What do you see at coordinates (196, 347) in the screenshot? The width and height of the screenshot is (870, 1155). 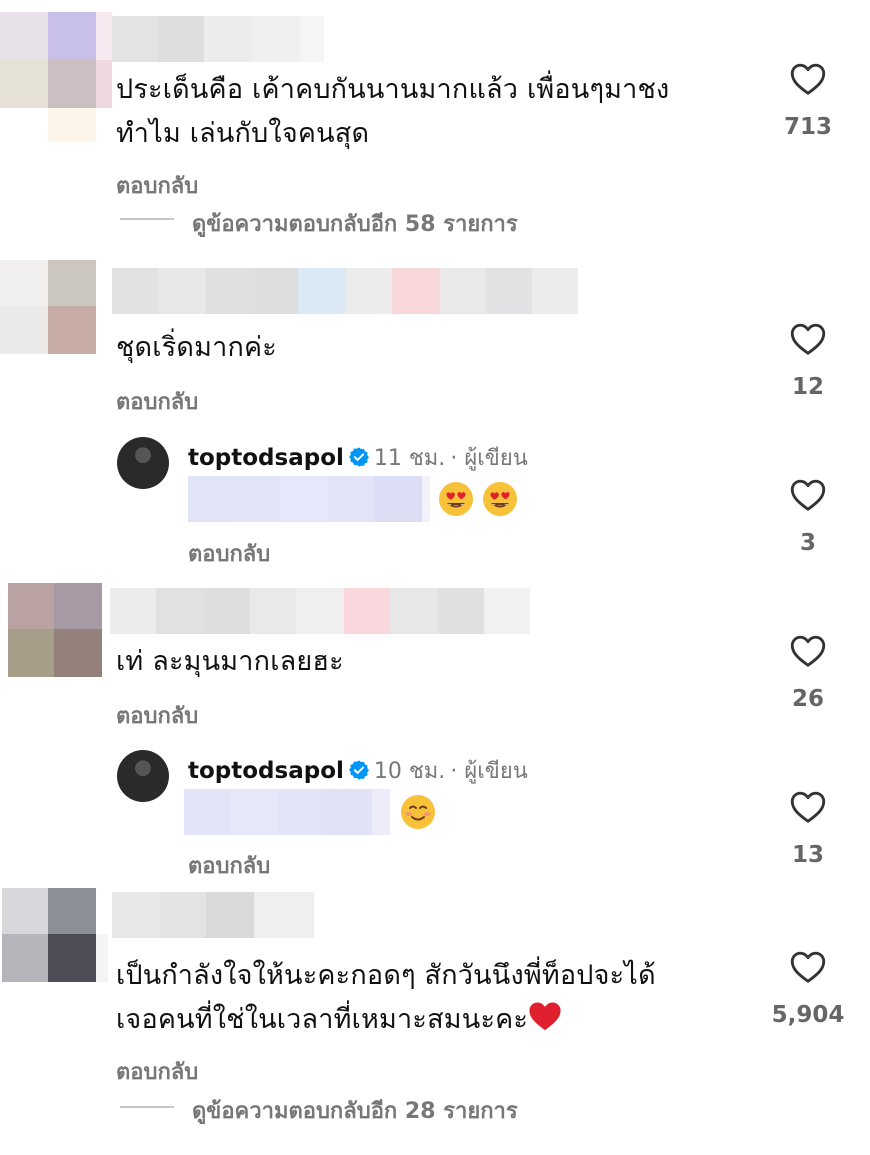 I see `comment-text: ชุดเริ่ดมากค่ะ` at bounding box center [196, 347].